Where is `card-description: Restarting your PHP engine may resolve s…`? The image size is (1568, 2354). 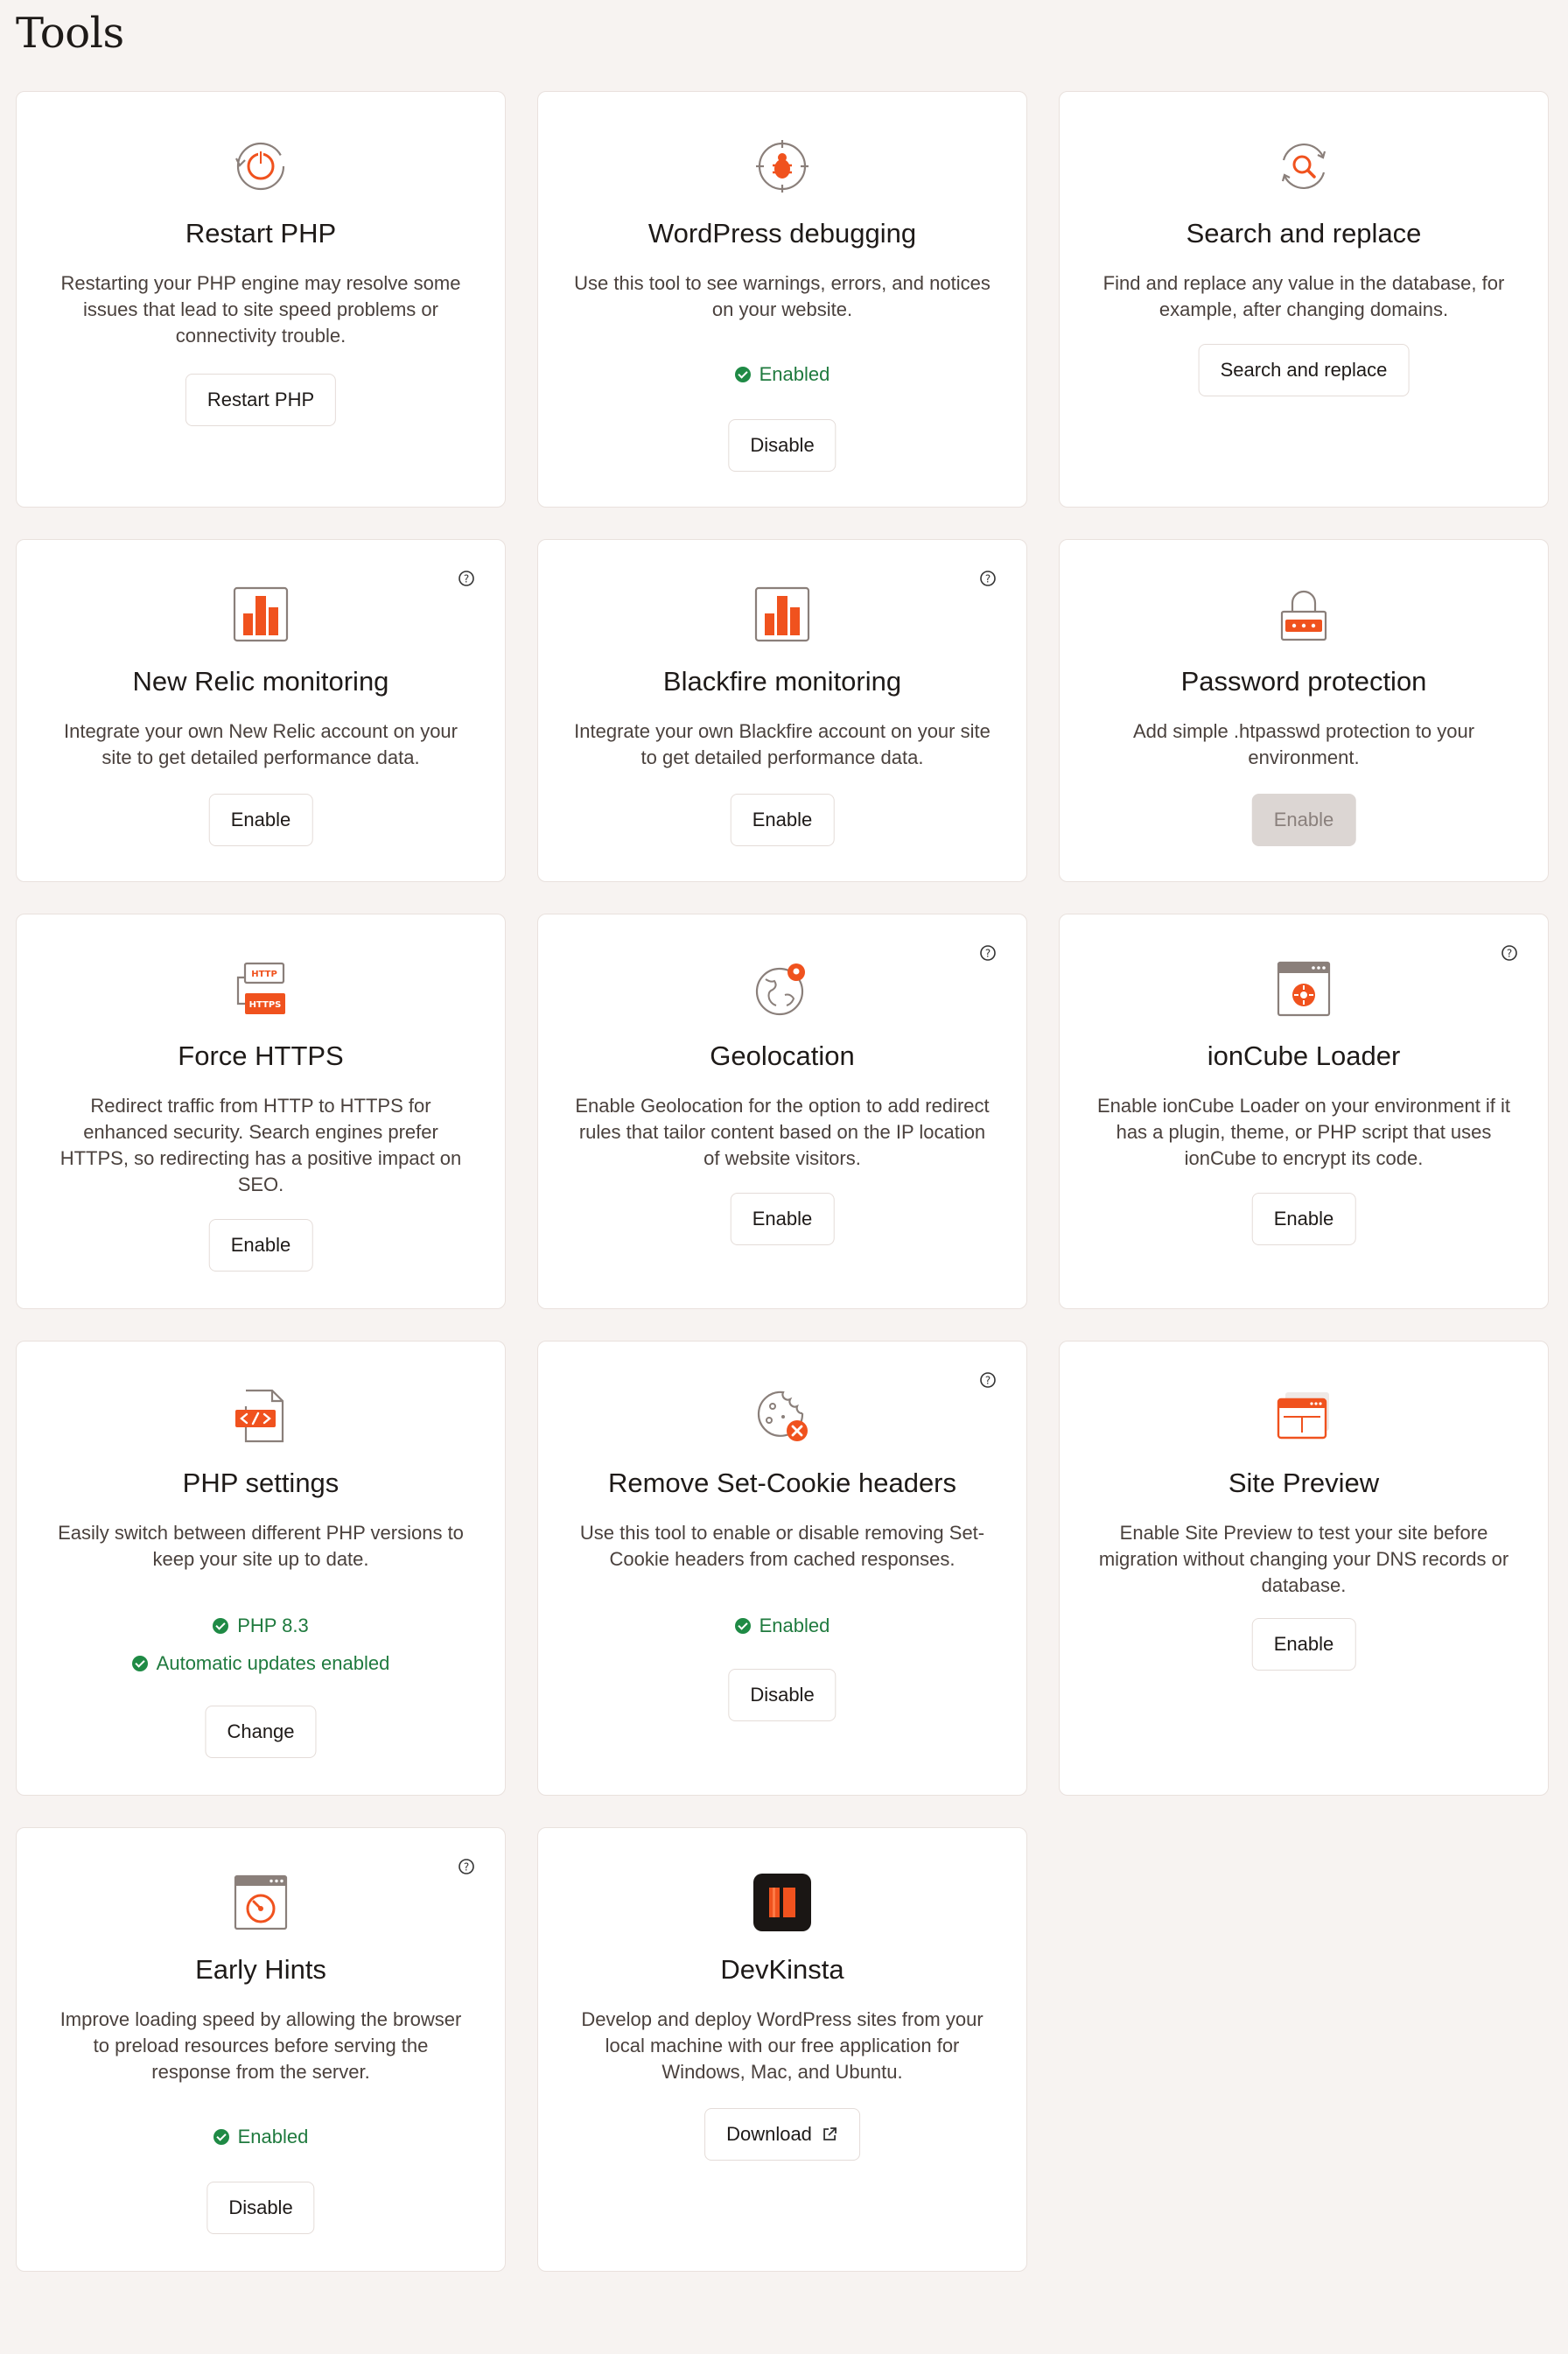 card-description: Restarting your PHP engine may resolve s… is located at coordinates (260, 309).